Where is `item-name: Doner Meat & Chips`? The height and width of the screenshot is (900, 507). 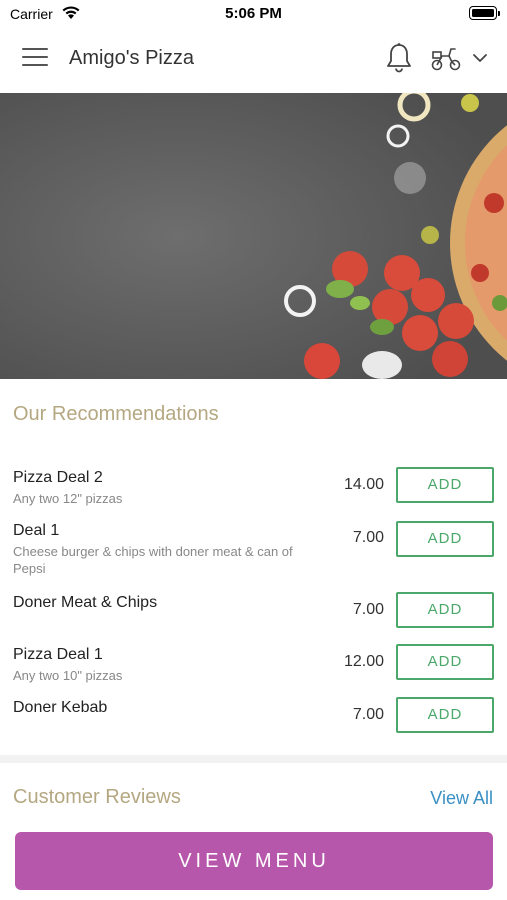 item-name: Doner Meat & Chips is located at coordinates (85, 602).